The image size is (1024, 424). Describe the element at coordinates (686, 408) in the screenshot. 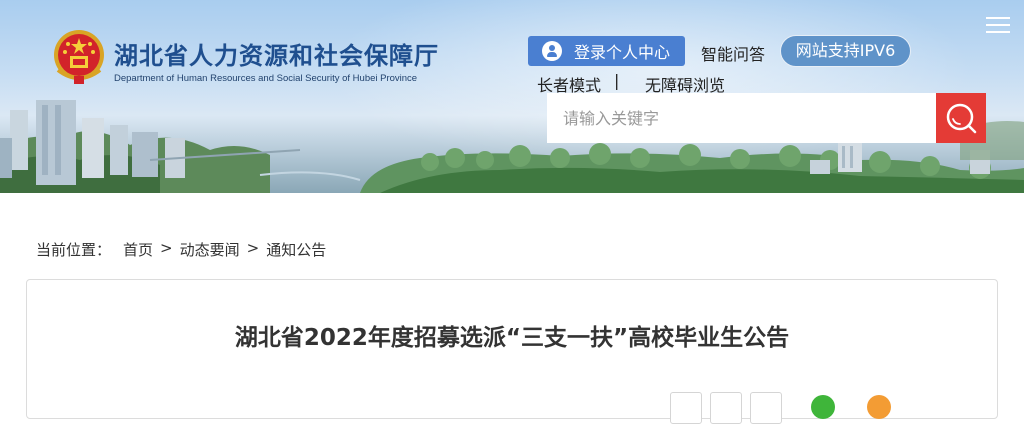

I see `font-size-large-button` at that location.